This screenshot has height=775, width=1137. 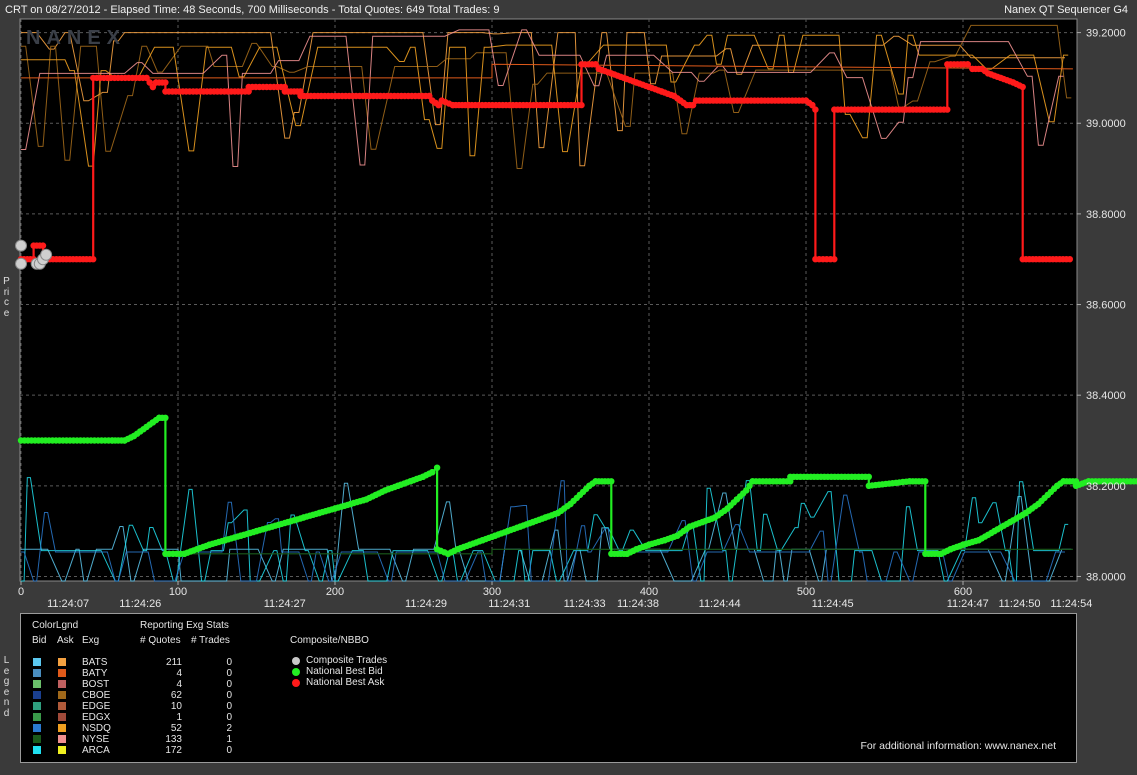 I want to click on nanex-watermark: NANEX, so click(x=76, y=38).